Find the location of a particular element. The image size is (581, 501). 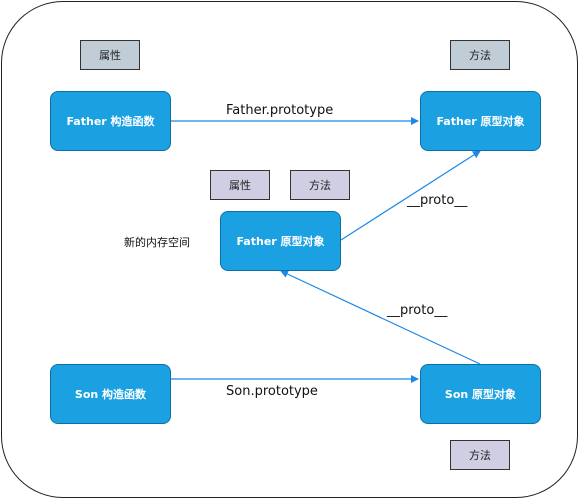

edge-proto-son-to-mid is located at coordinates (380, 317).